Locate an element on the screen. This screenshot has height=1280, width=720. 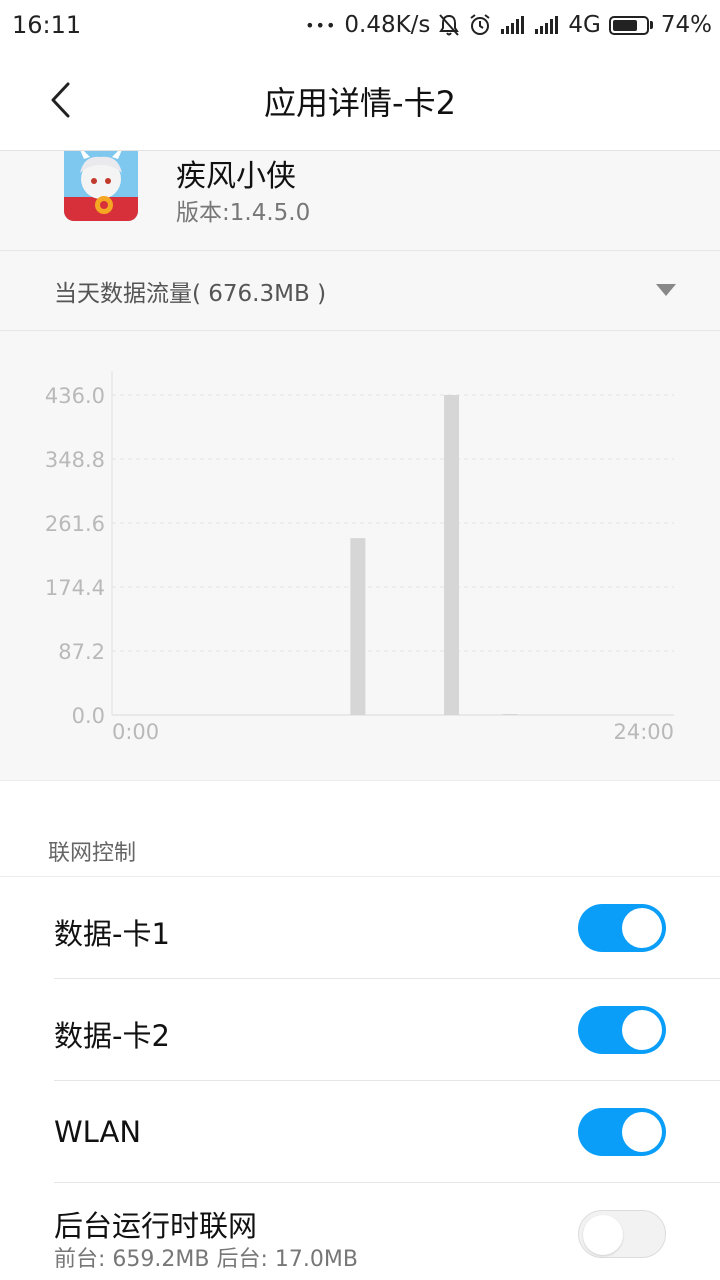
x-tick-label-start: 0:00 is located at coordinates (135, 732).